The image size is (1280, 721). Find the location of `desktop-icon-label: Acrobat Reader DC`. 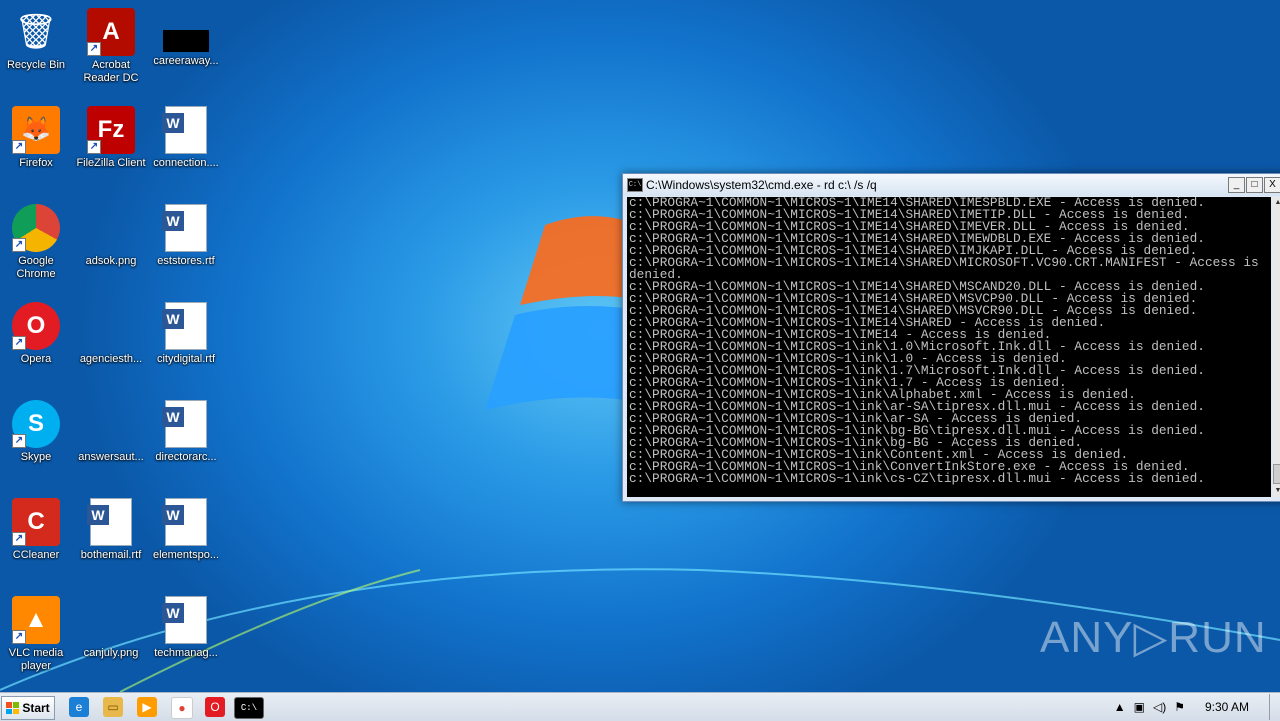

desktop-icon-label: Acrobat Reader DC is located at coordinates (111, 71).